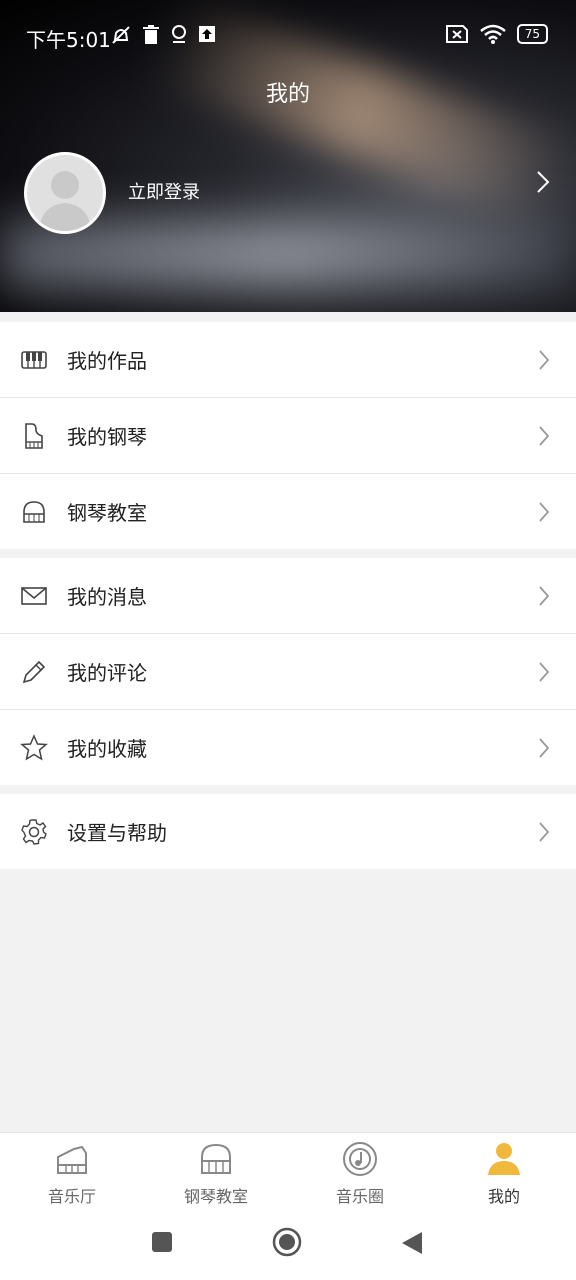 The image size is (576, 1280). I want to click on tab-music-circle: 音乐圈, so click(360, 1173).